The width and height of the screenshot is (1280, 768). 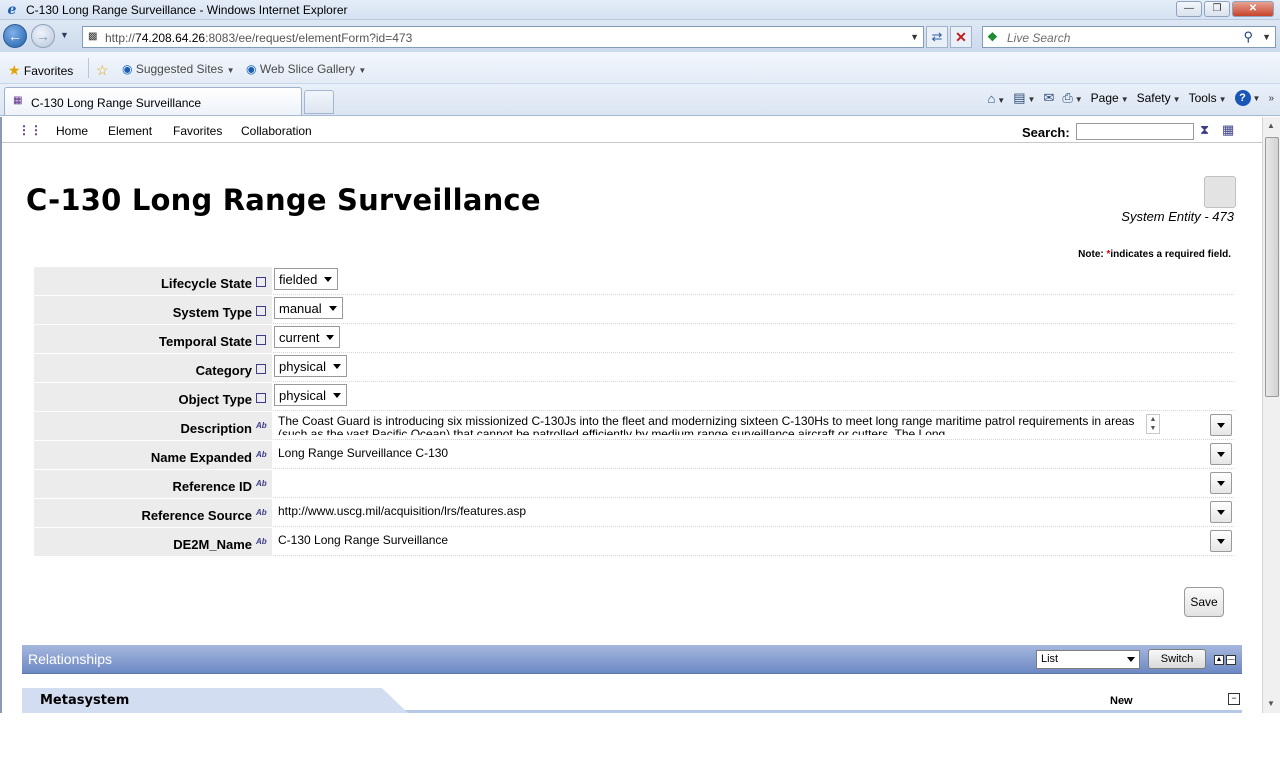 What do you see at coordinates (153, 281) in the screenshot?
I see `field-label: Lifecycle State` at bounding box center [153, 281].